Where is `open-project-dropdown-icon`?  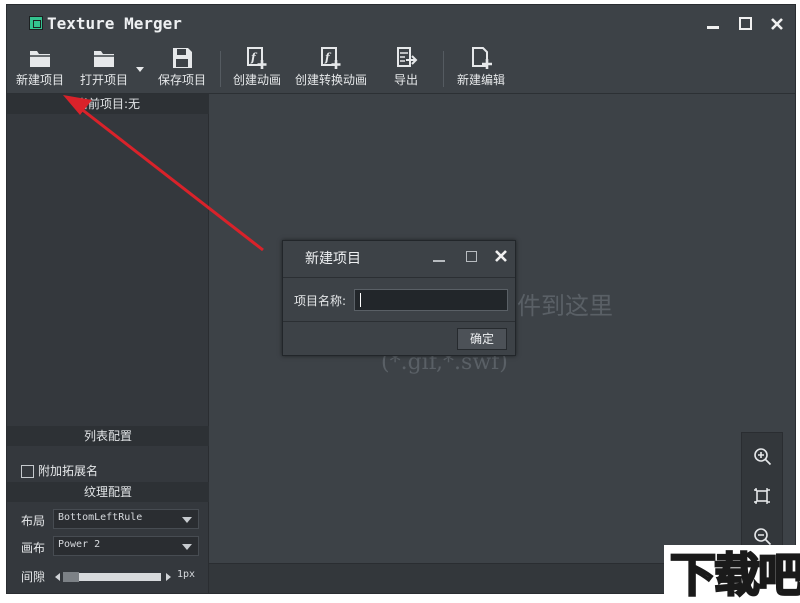
open-project-dropdown-icon is located at coordinates (140, 69).